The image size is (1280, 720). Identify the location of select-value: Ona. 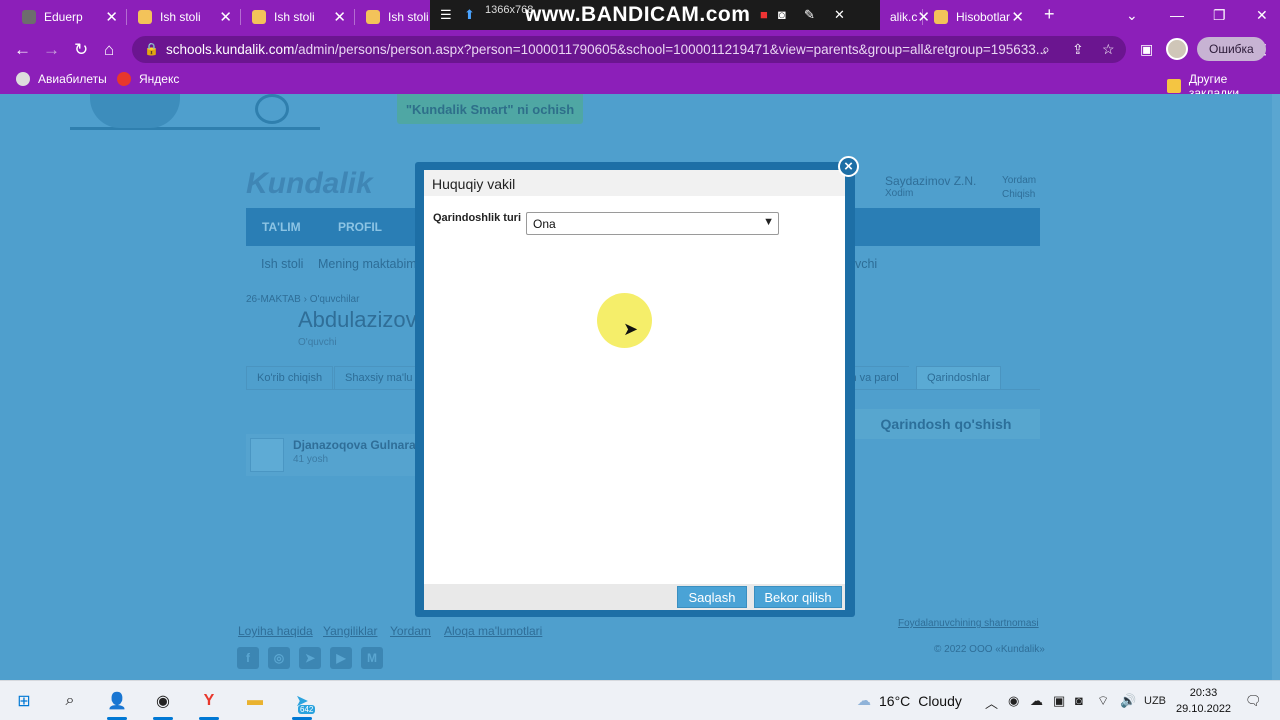
(544, 224).